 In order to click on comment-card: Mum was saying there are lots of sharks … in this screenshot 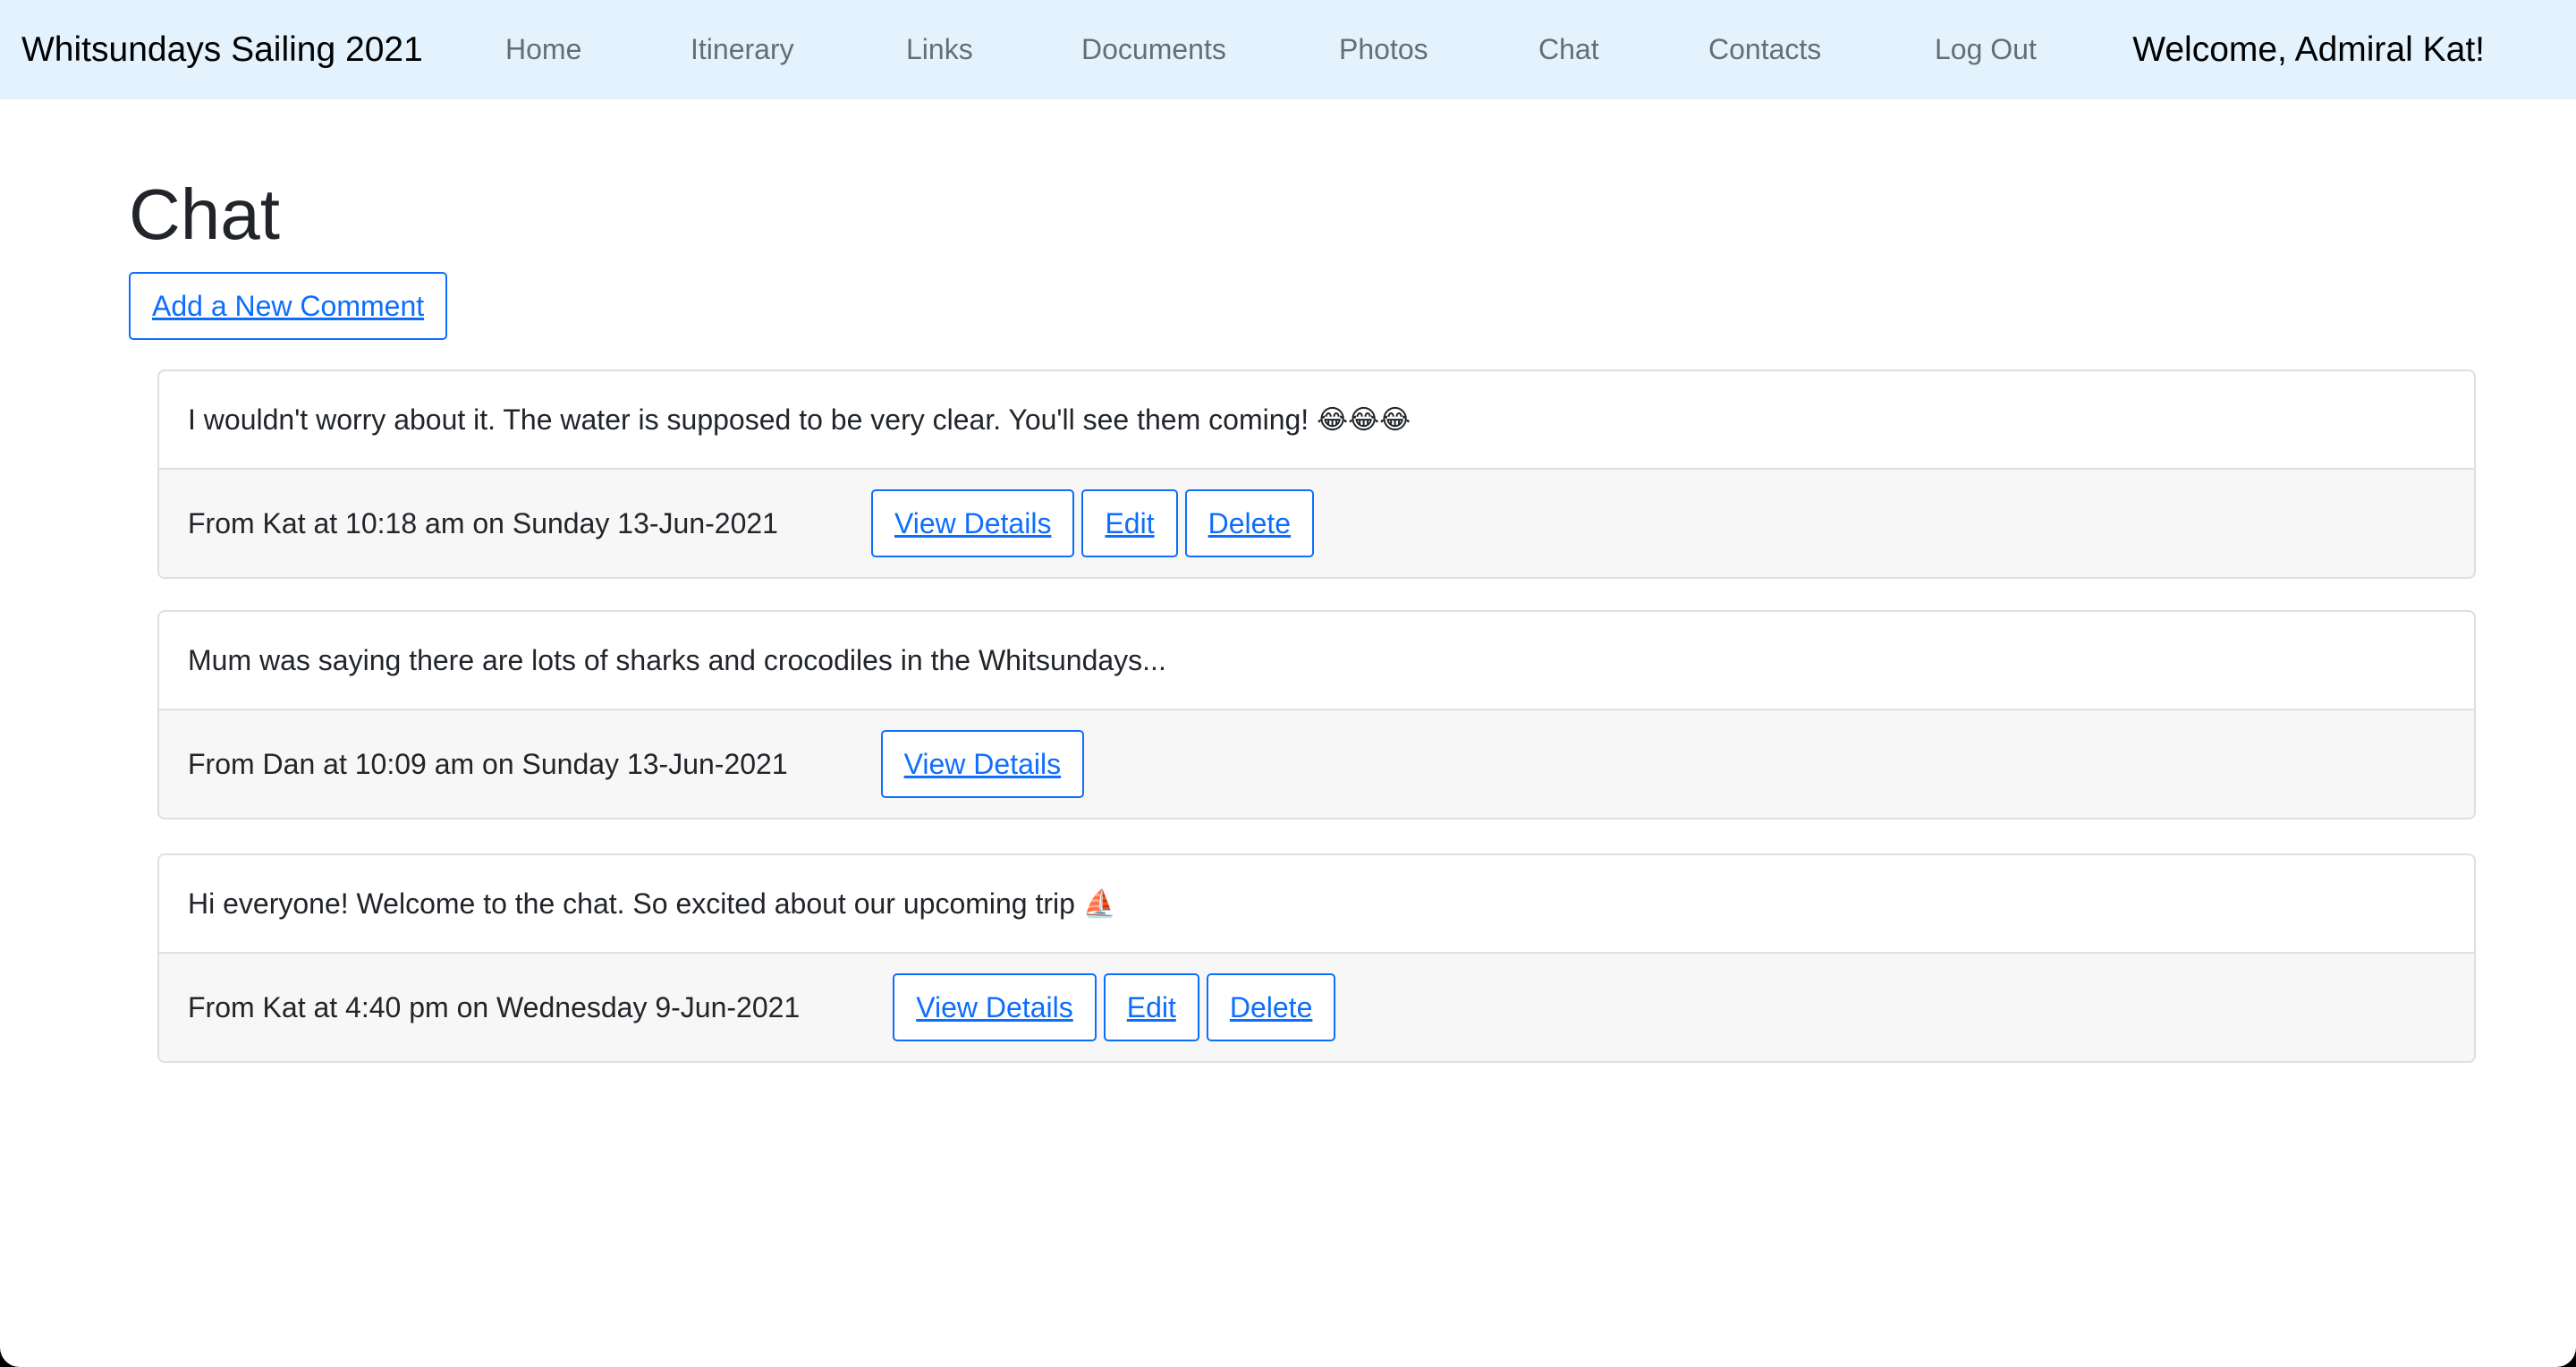, I will do `click(1316, 714)`.